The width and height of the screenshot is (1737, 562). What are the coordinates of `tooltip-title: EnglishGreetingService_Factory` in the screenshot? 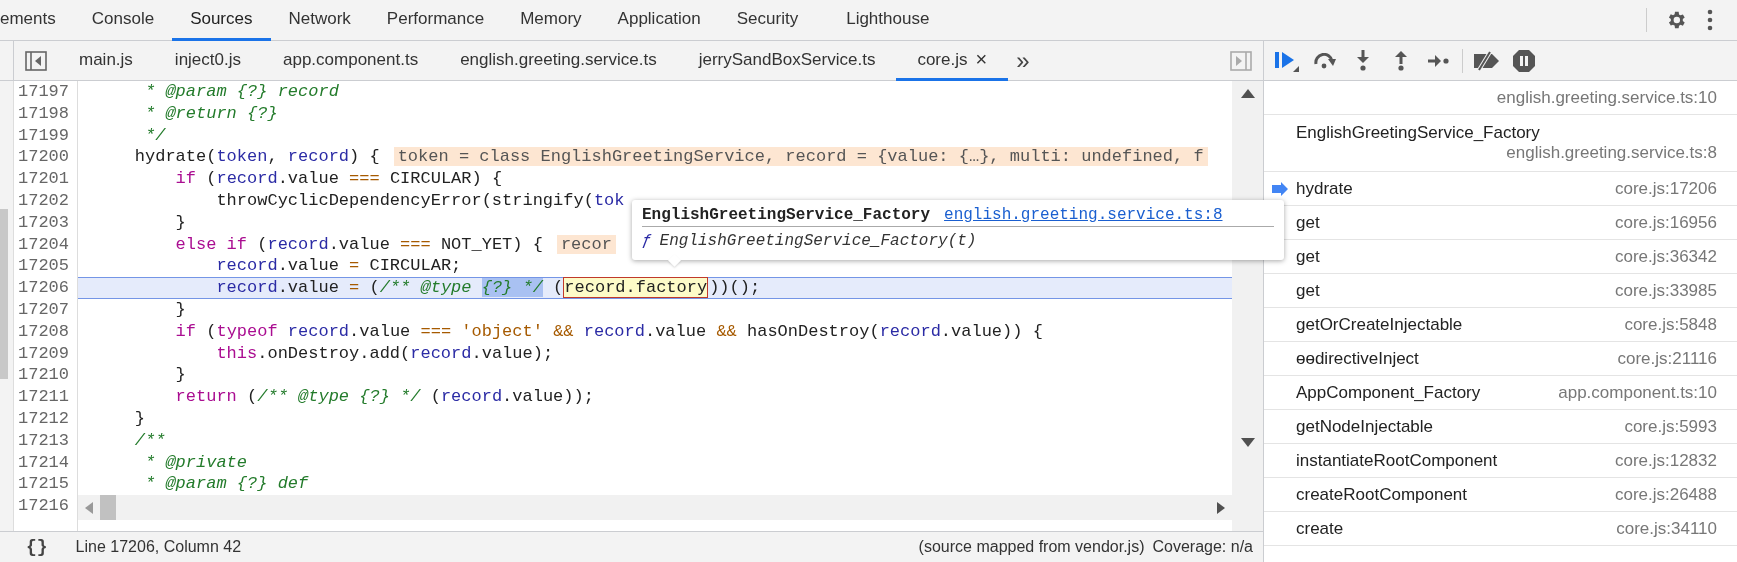 It's located at (786, 215).